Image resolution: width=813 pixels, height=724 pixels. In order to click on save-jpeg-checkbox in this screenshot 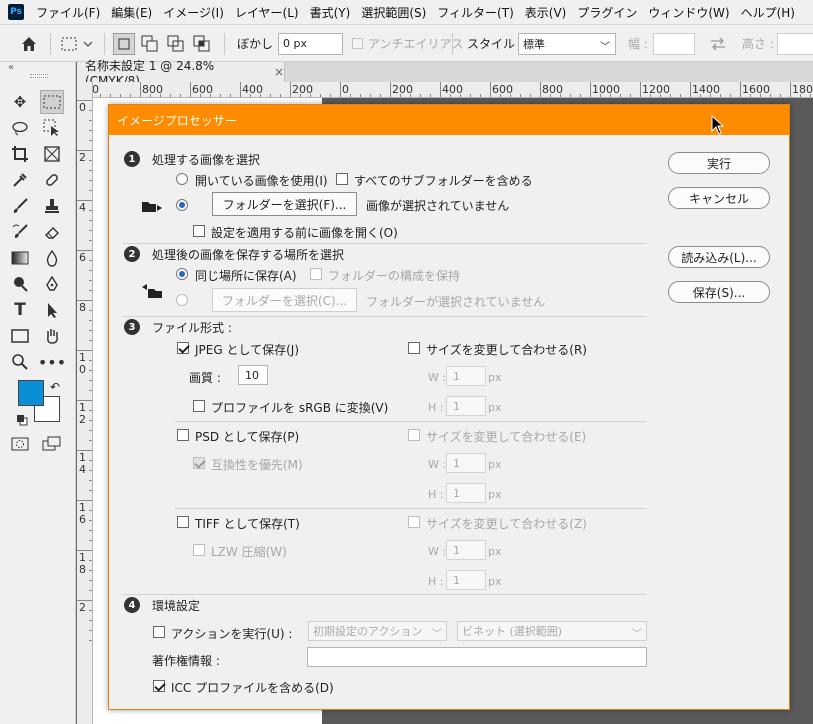, I will do `click(183, 348)`.